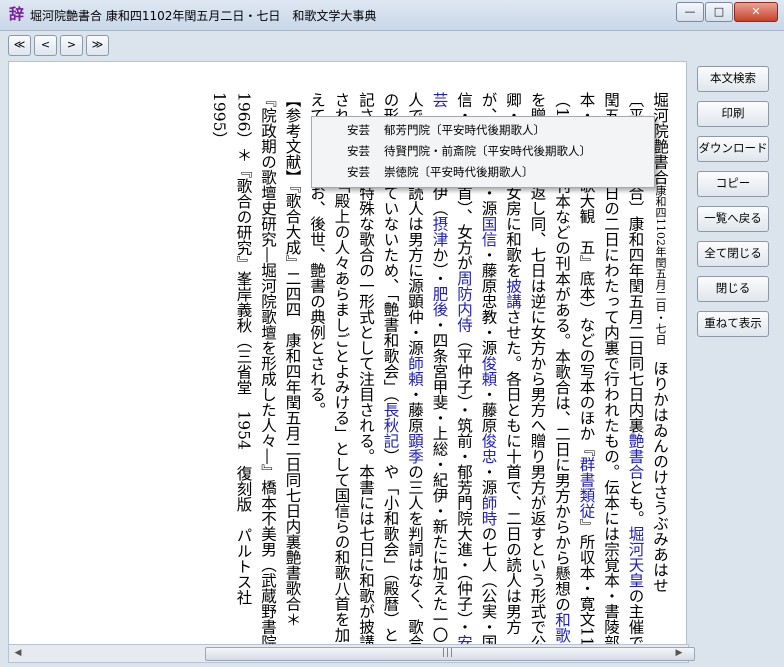  Describe the element at coordinates (587, 487) in the screenshot. I see `link-gunsho-ruiju: 群書類従` at that location.